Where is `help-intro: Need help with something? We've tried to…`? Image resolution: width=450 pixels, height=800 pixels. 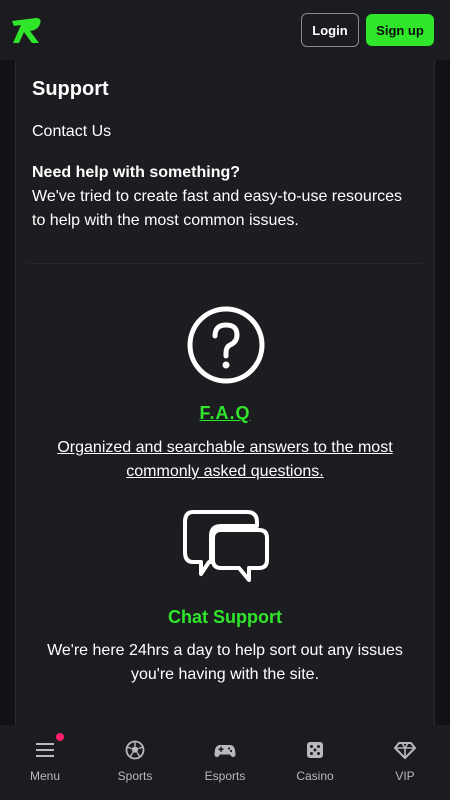 help-intro: Need help with something? We've tried to… is located at coordinates (224, 197).